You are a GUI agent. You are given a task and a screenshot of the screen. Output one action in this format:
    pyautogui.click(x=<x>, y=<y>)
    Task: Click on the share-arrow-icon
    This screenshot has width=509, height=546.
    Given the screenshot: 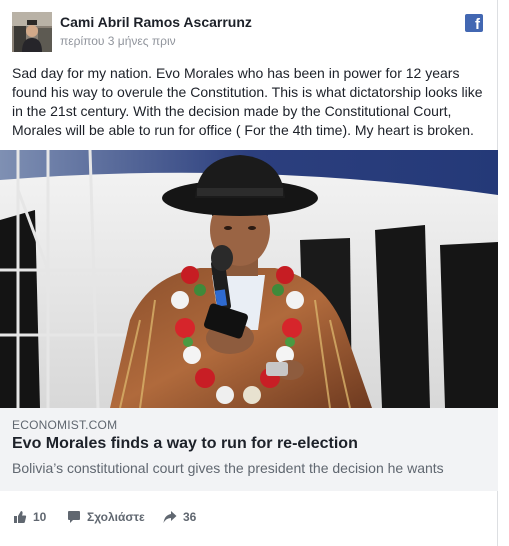 What is the action you would take?
    pyautogui.click(x=170, y=517)
    